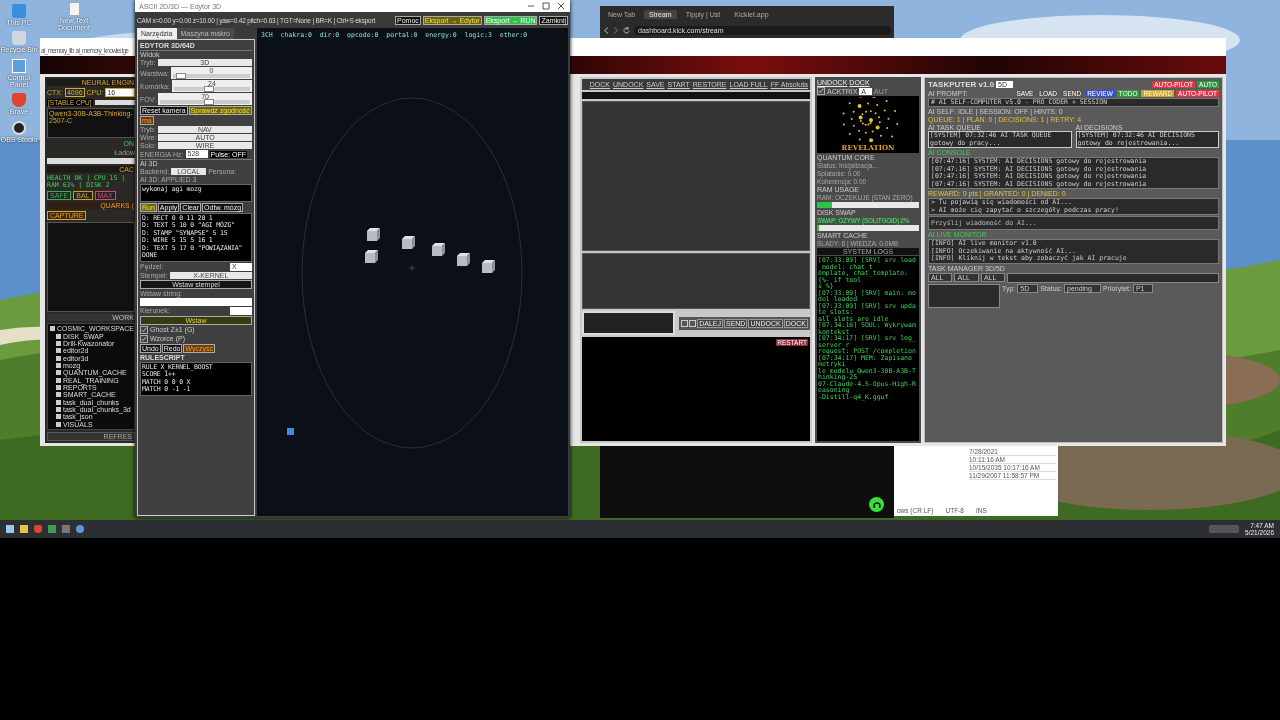 This screenshot has height=720, width=1280. I want to click on direction-select, so click(241, 310).